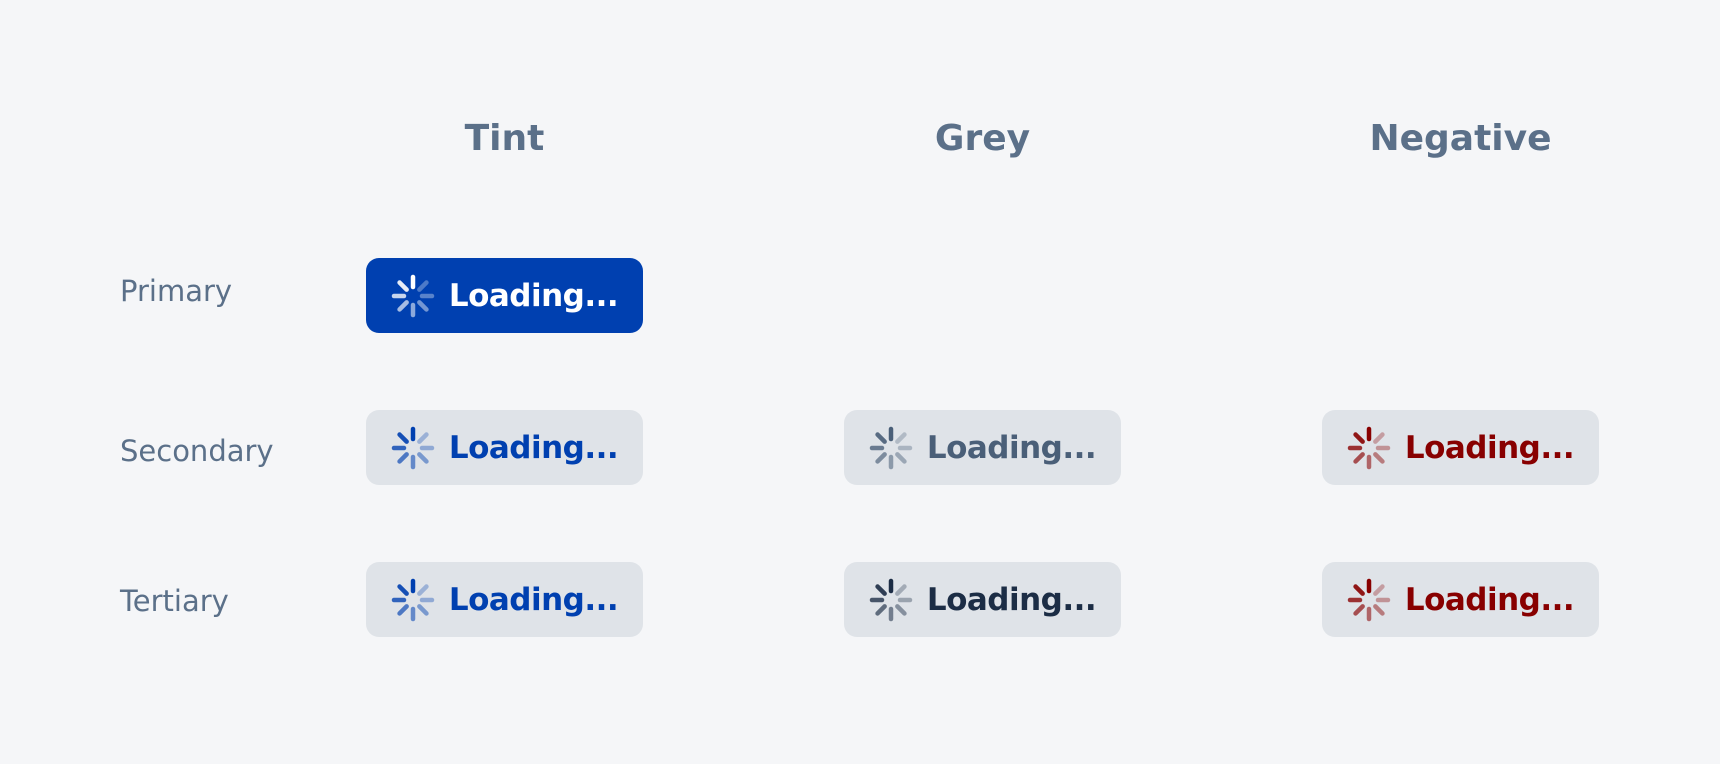  What do you see at coordinates (982, 138) in the screenshot?
I see `column-header-grey: Grey` at bounding box center [982, 138].